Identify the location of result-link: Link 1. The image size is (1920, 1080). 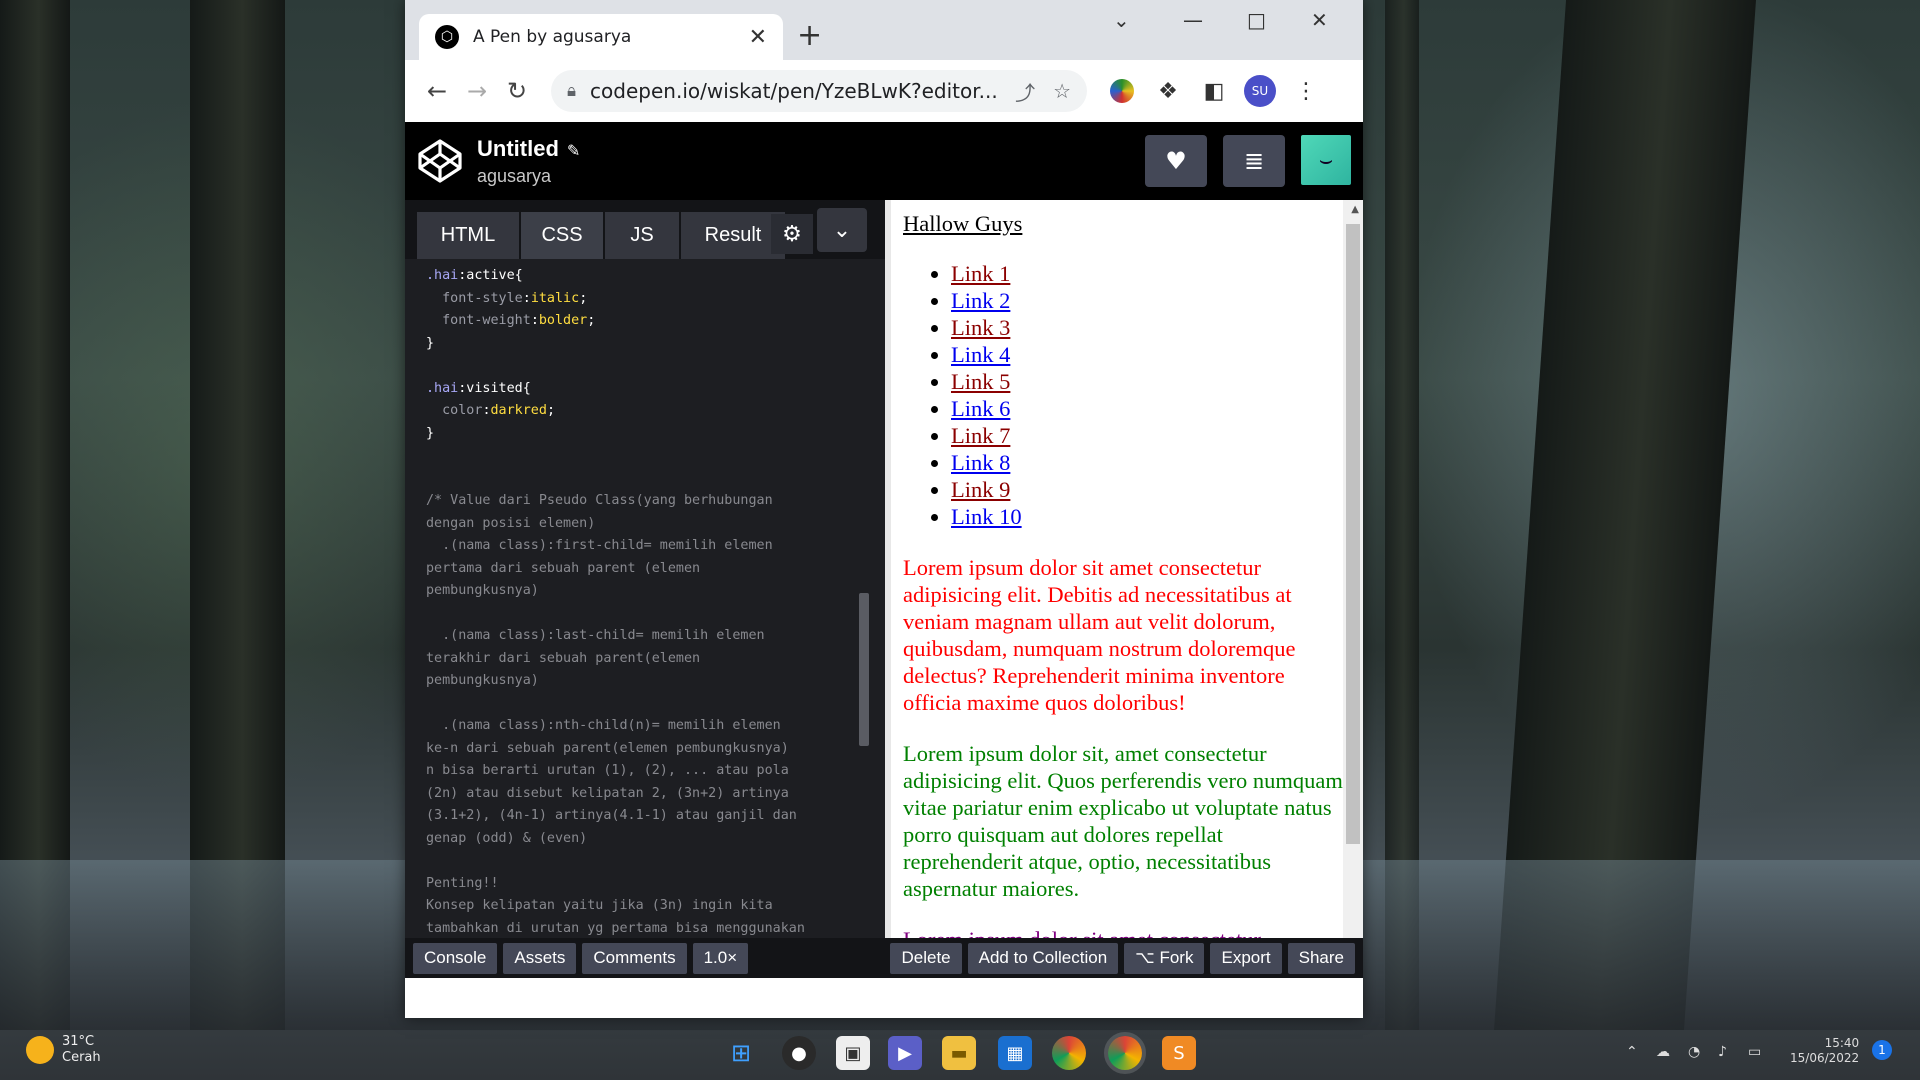
(980, 273).